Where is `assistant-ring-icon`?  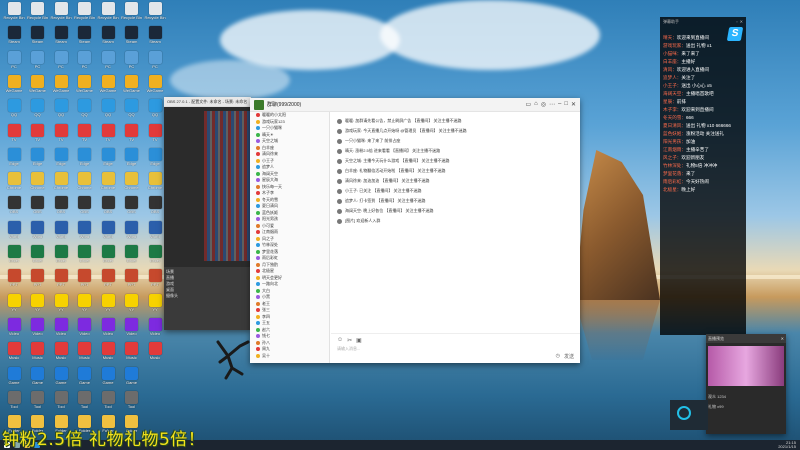 assistant-ring-icon is located at coordinates (684, 413).